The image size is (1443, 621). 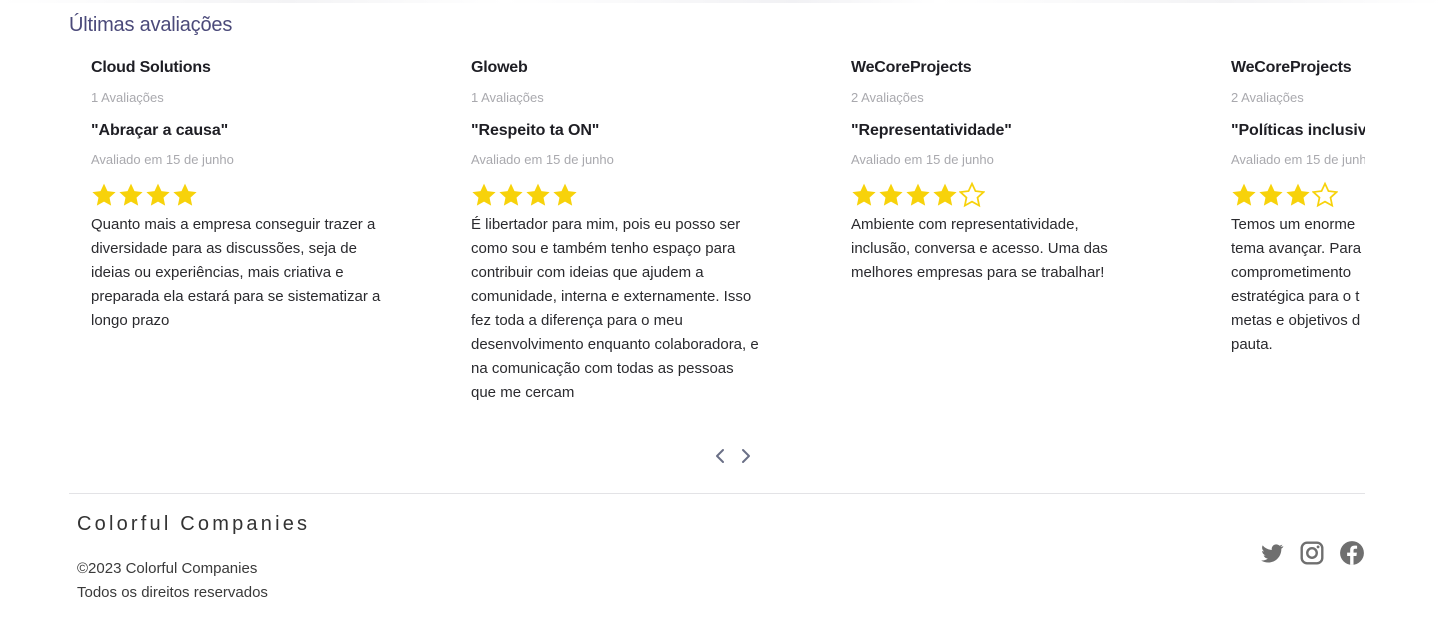 I want to click on section-title: Últimas avaliações, so click(x=151, y=25).